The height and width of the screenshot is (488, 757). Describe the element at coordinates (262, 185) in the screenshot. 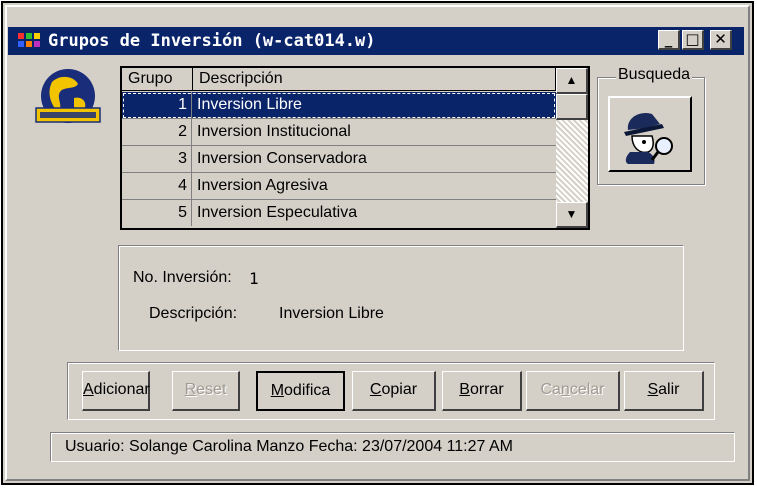

I see `descripcion-cell: Inversion Agresiva` at that location.